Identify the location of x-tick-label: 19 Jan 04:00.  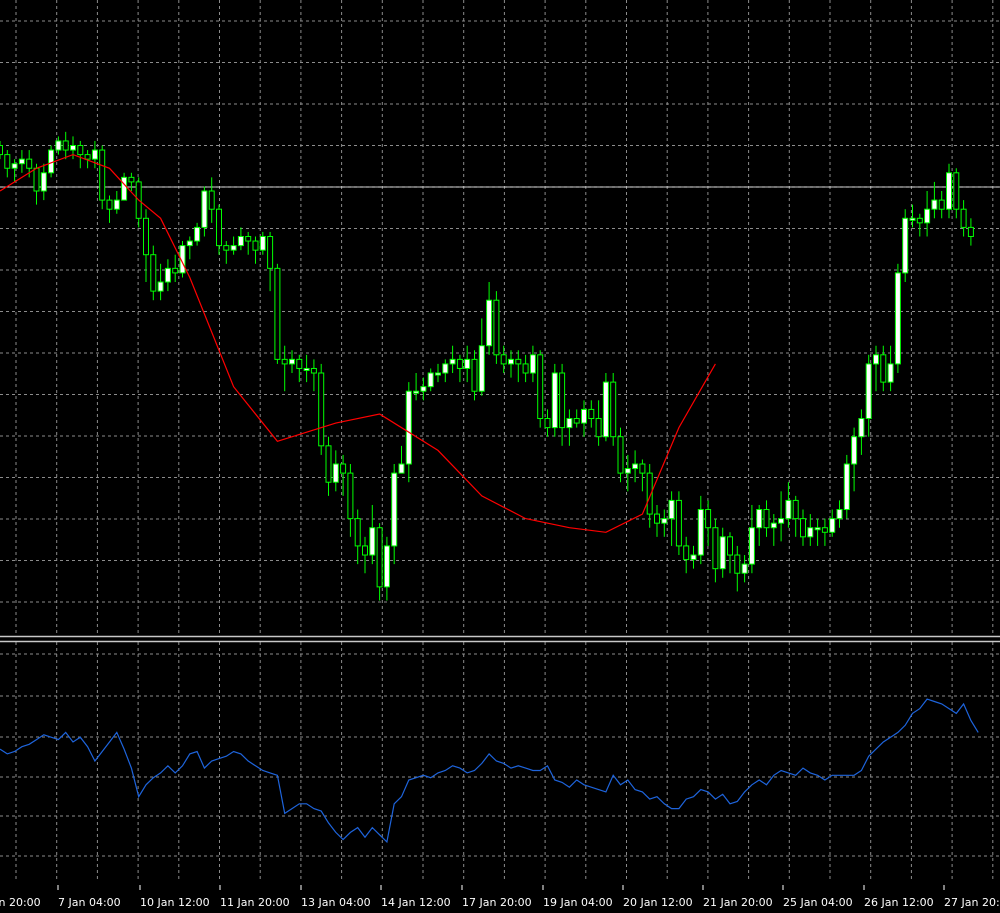
(578, 902).